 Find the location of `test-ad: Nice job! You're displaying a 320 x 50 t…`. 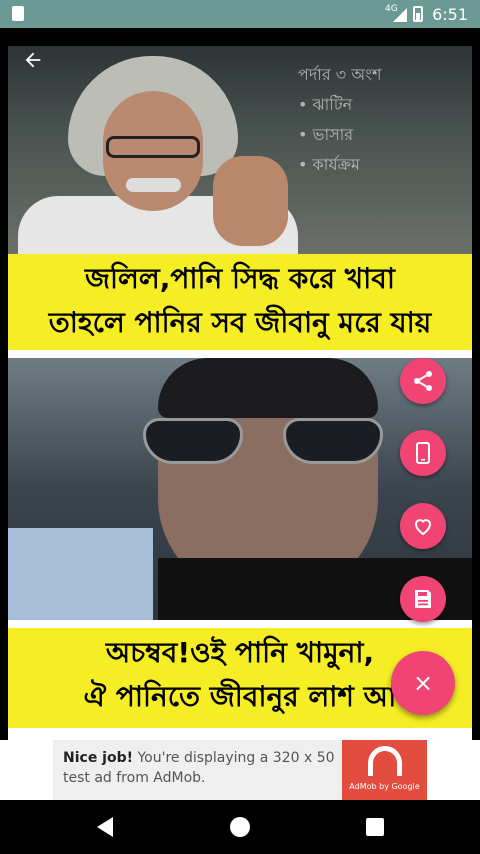

test-ad: Nice job! You're displaying a 320 x 50 t… is located at coordinates (240, 770).